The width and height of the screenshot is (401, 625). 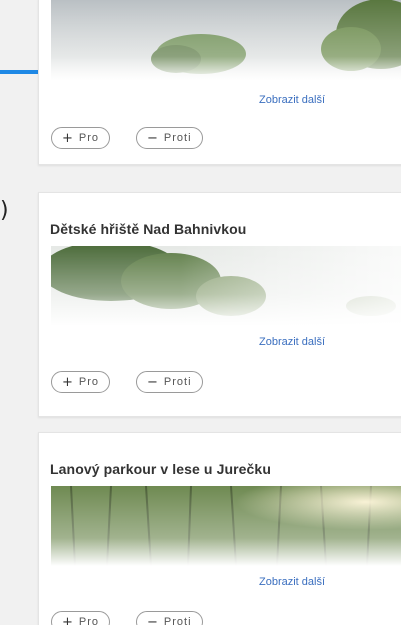 I want to click on partial-text: ), so click(x=4, y=210).